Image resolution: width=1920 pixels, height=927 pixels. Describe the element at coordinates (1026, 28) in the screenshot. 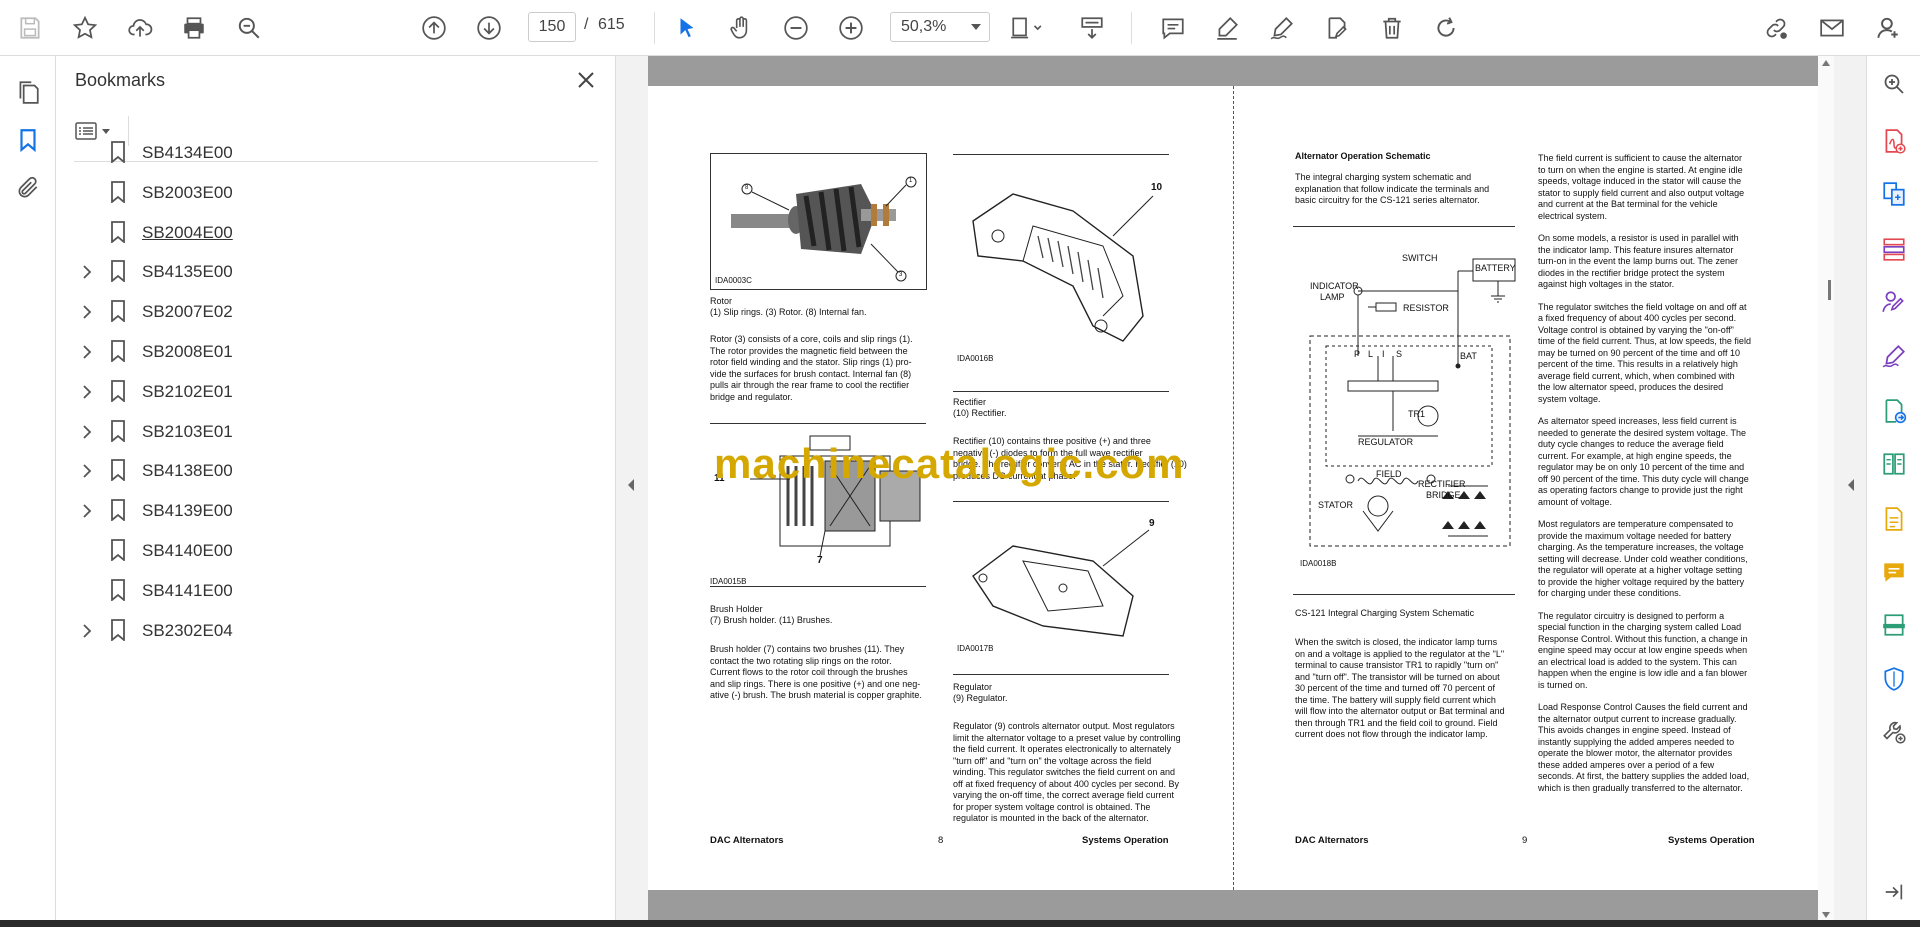

I see `page-fit-icon` at that location.